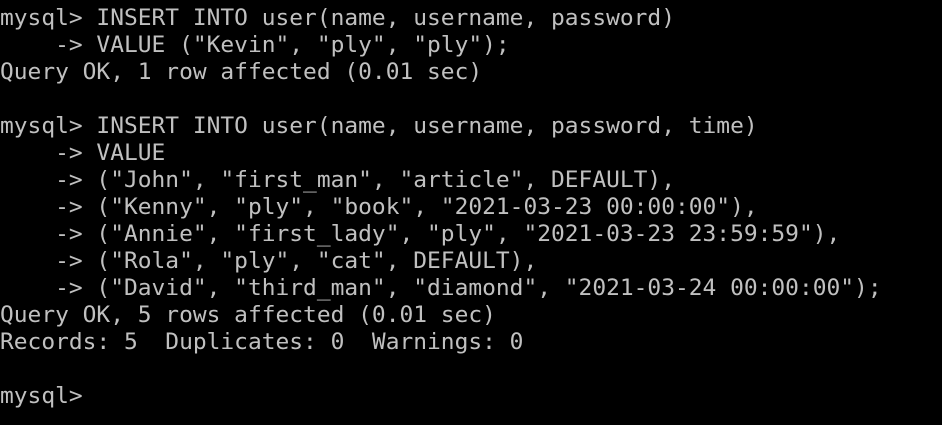 This screenshot has height=430, width=942. What do you see at coordinates (41, 396) in the screenshot?
I see `prompt-text: mysql>` at bounding box center [41, 396].